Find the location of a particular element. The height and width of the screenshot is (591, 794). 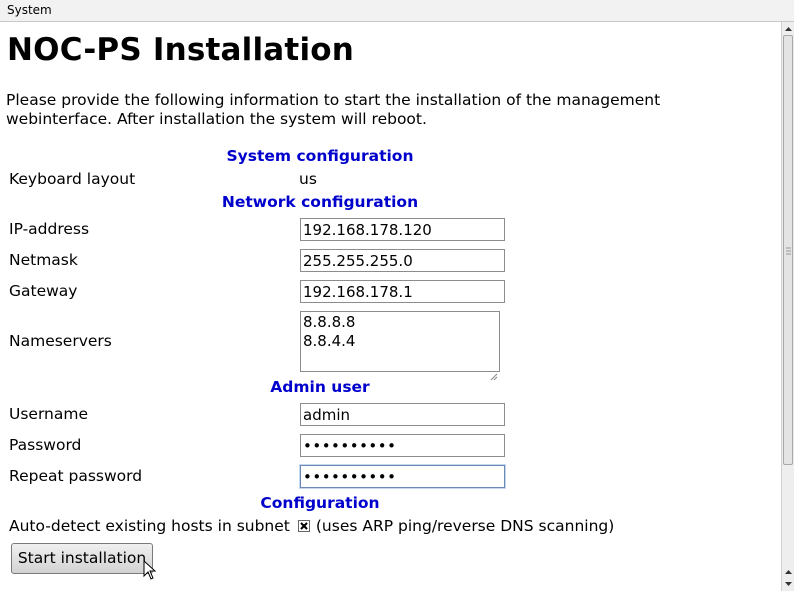

mouse-pointer-icon is located at coordinates (150, 570).